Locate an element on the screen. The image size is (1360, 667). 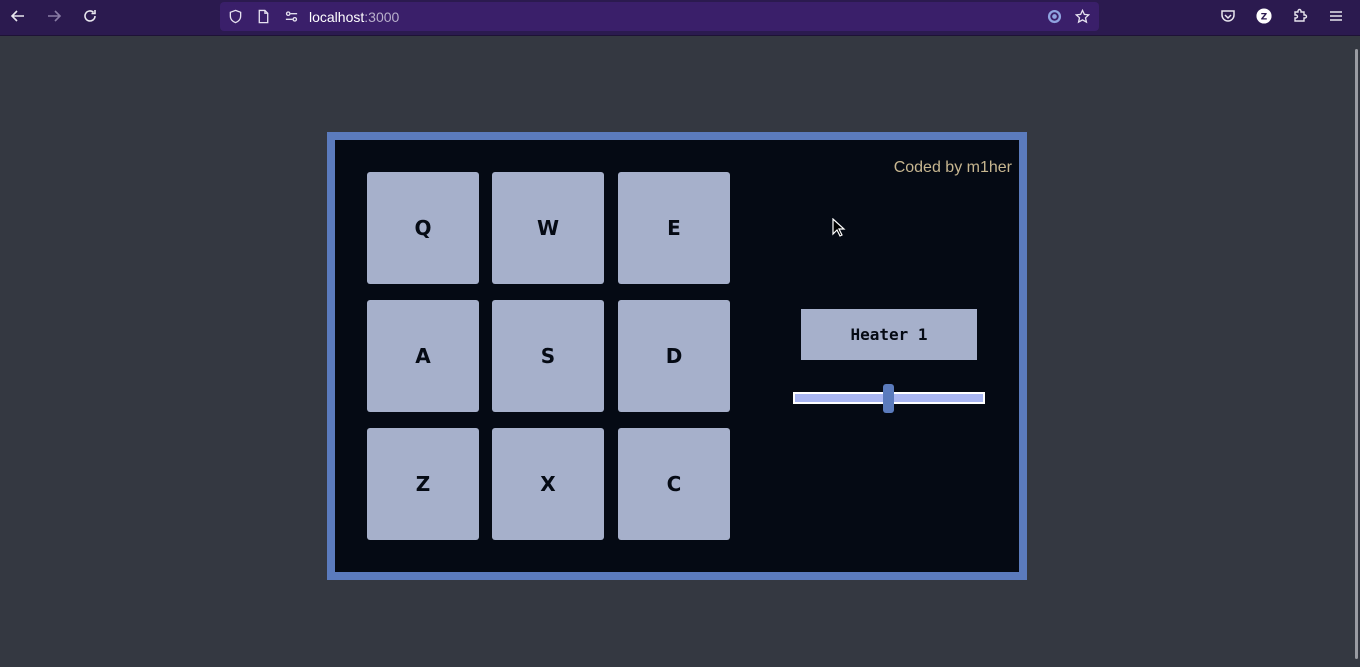
menu-icon is located at coordinates (1336, 16).